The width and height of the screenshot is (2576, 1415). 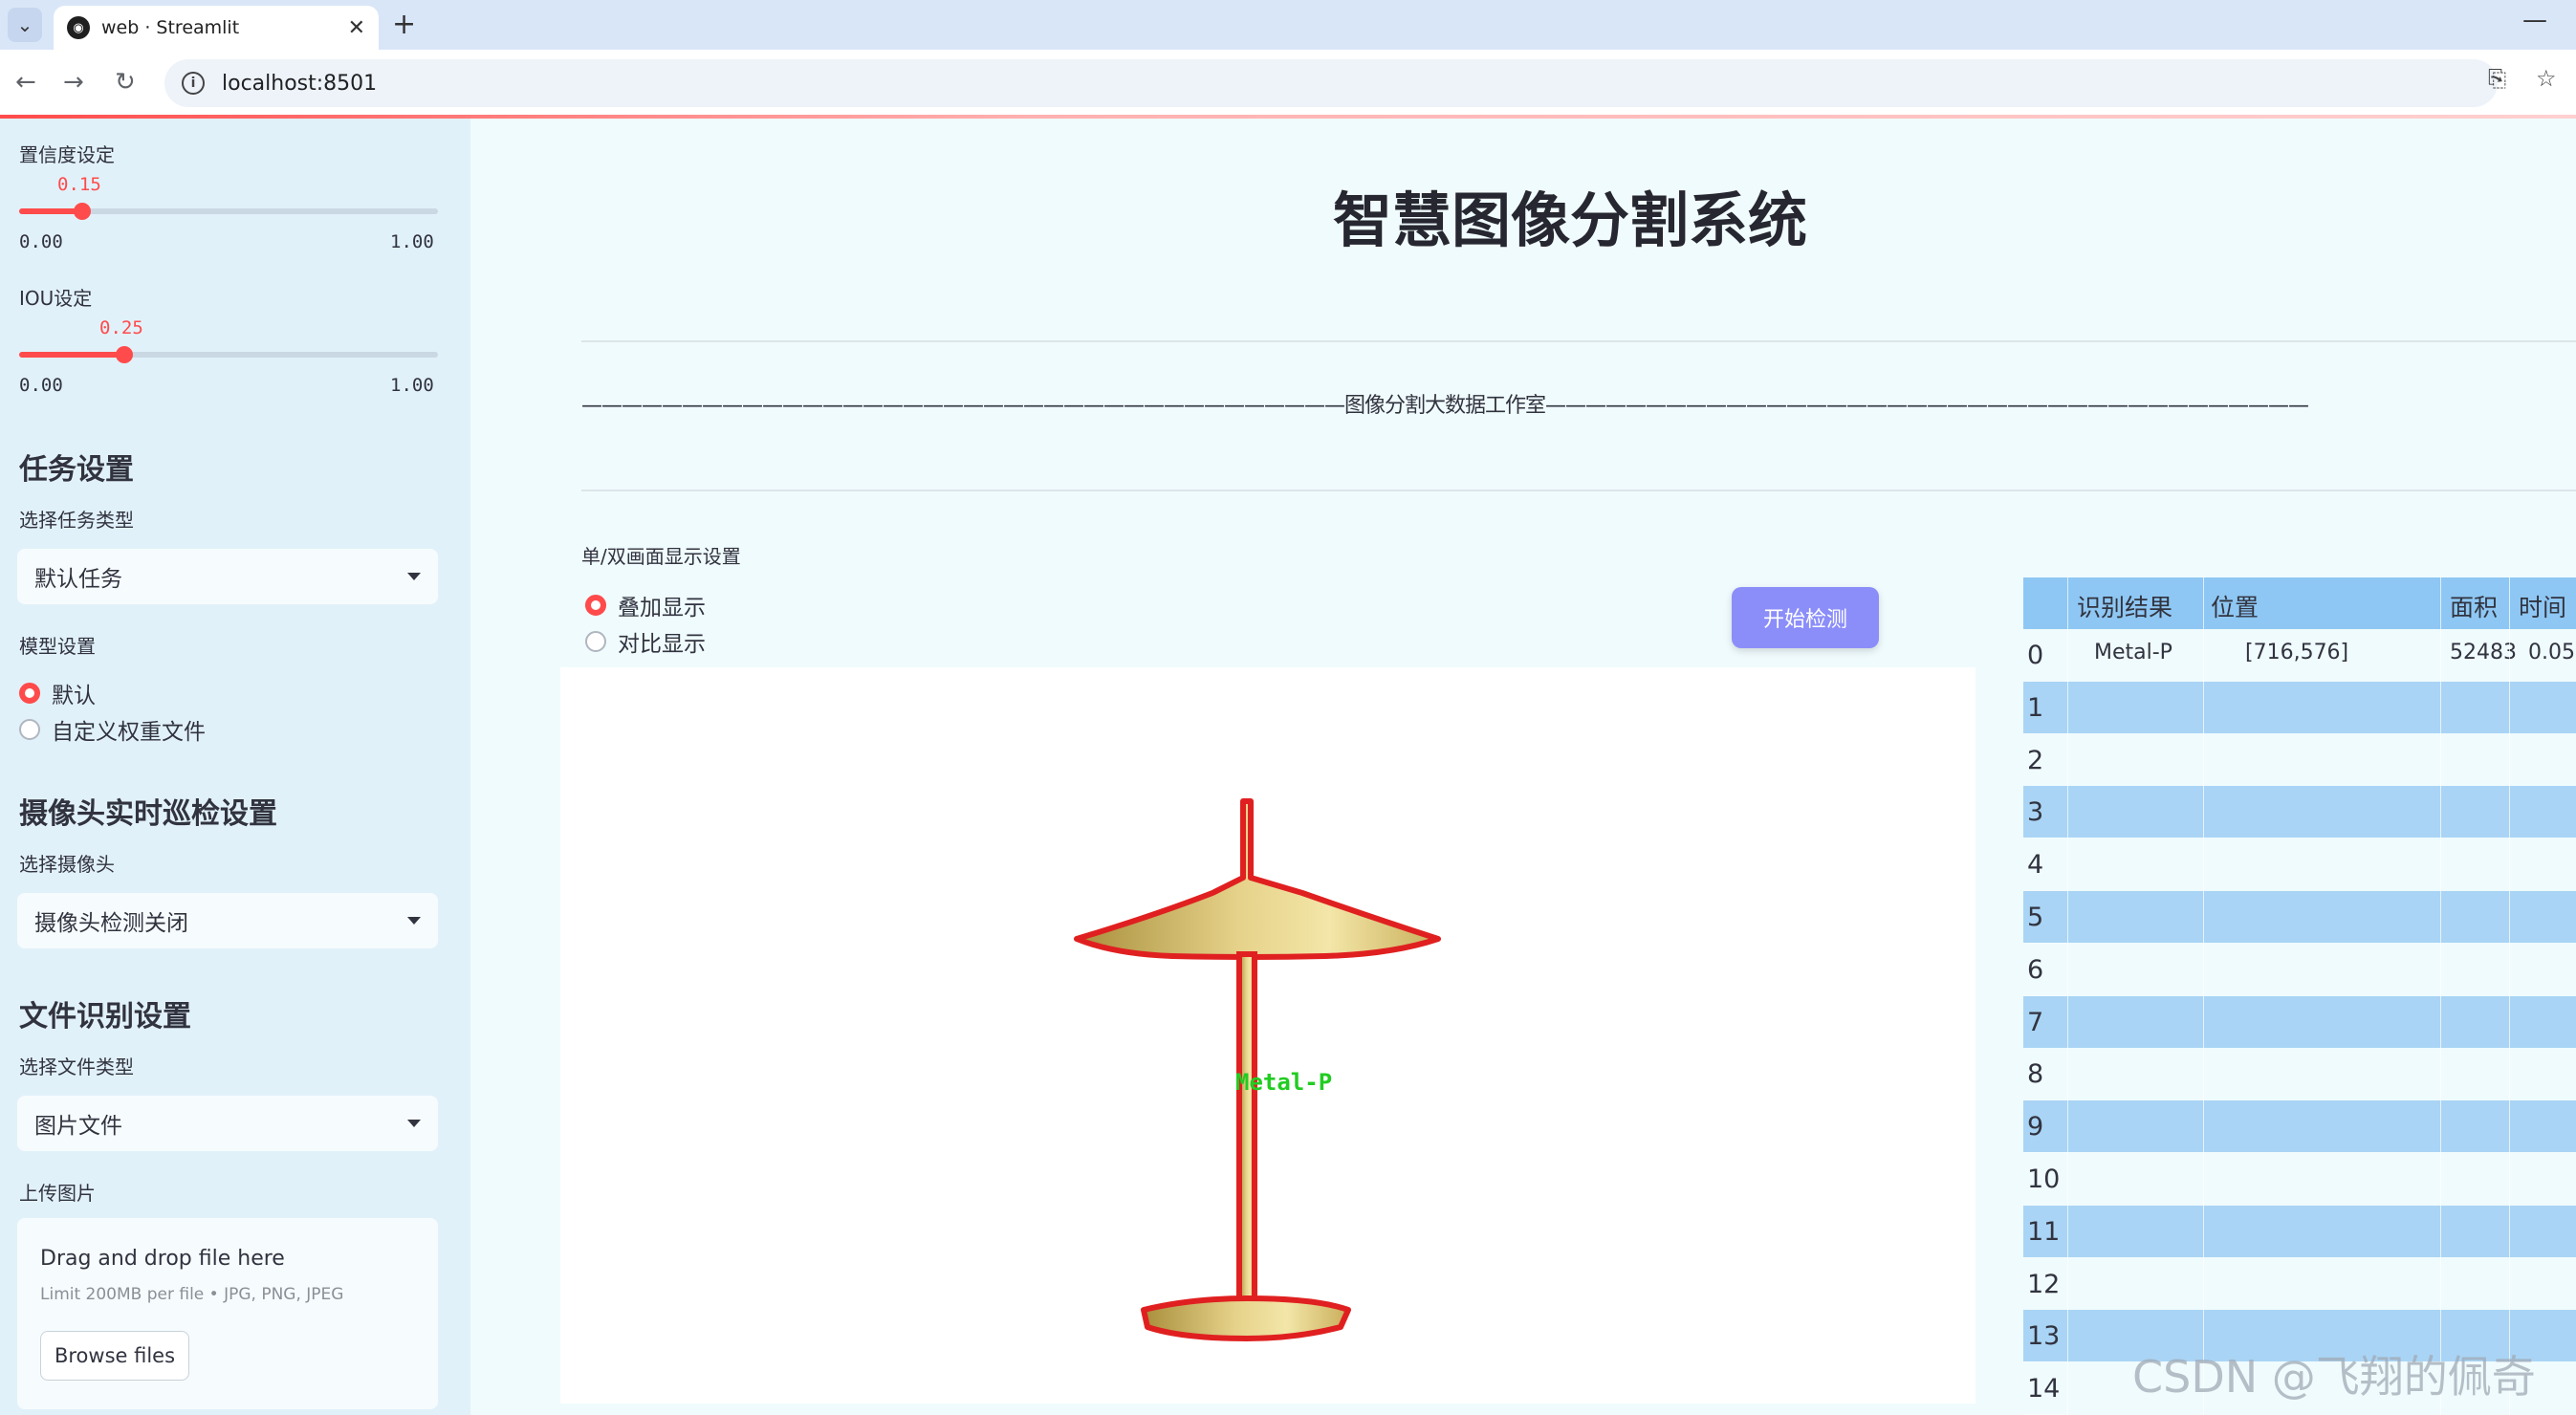 I want to click on table-row: 6, so click(x=2299, y=969).